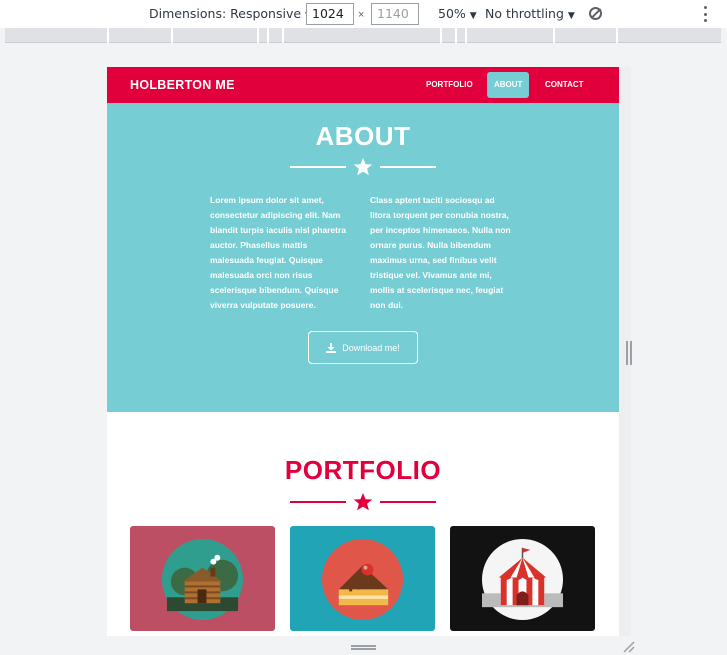 Image resolution: width=727 pixels, height=655 pixels. Describe the element at coordinates (363, 470) in the screenshot. I see `portfolio-title: PORTFOLIO` at that location.